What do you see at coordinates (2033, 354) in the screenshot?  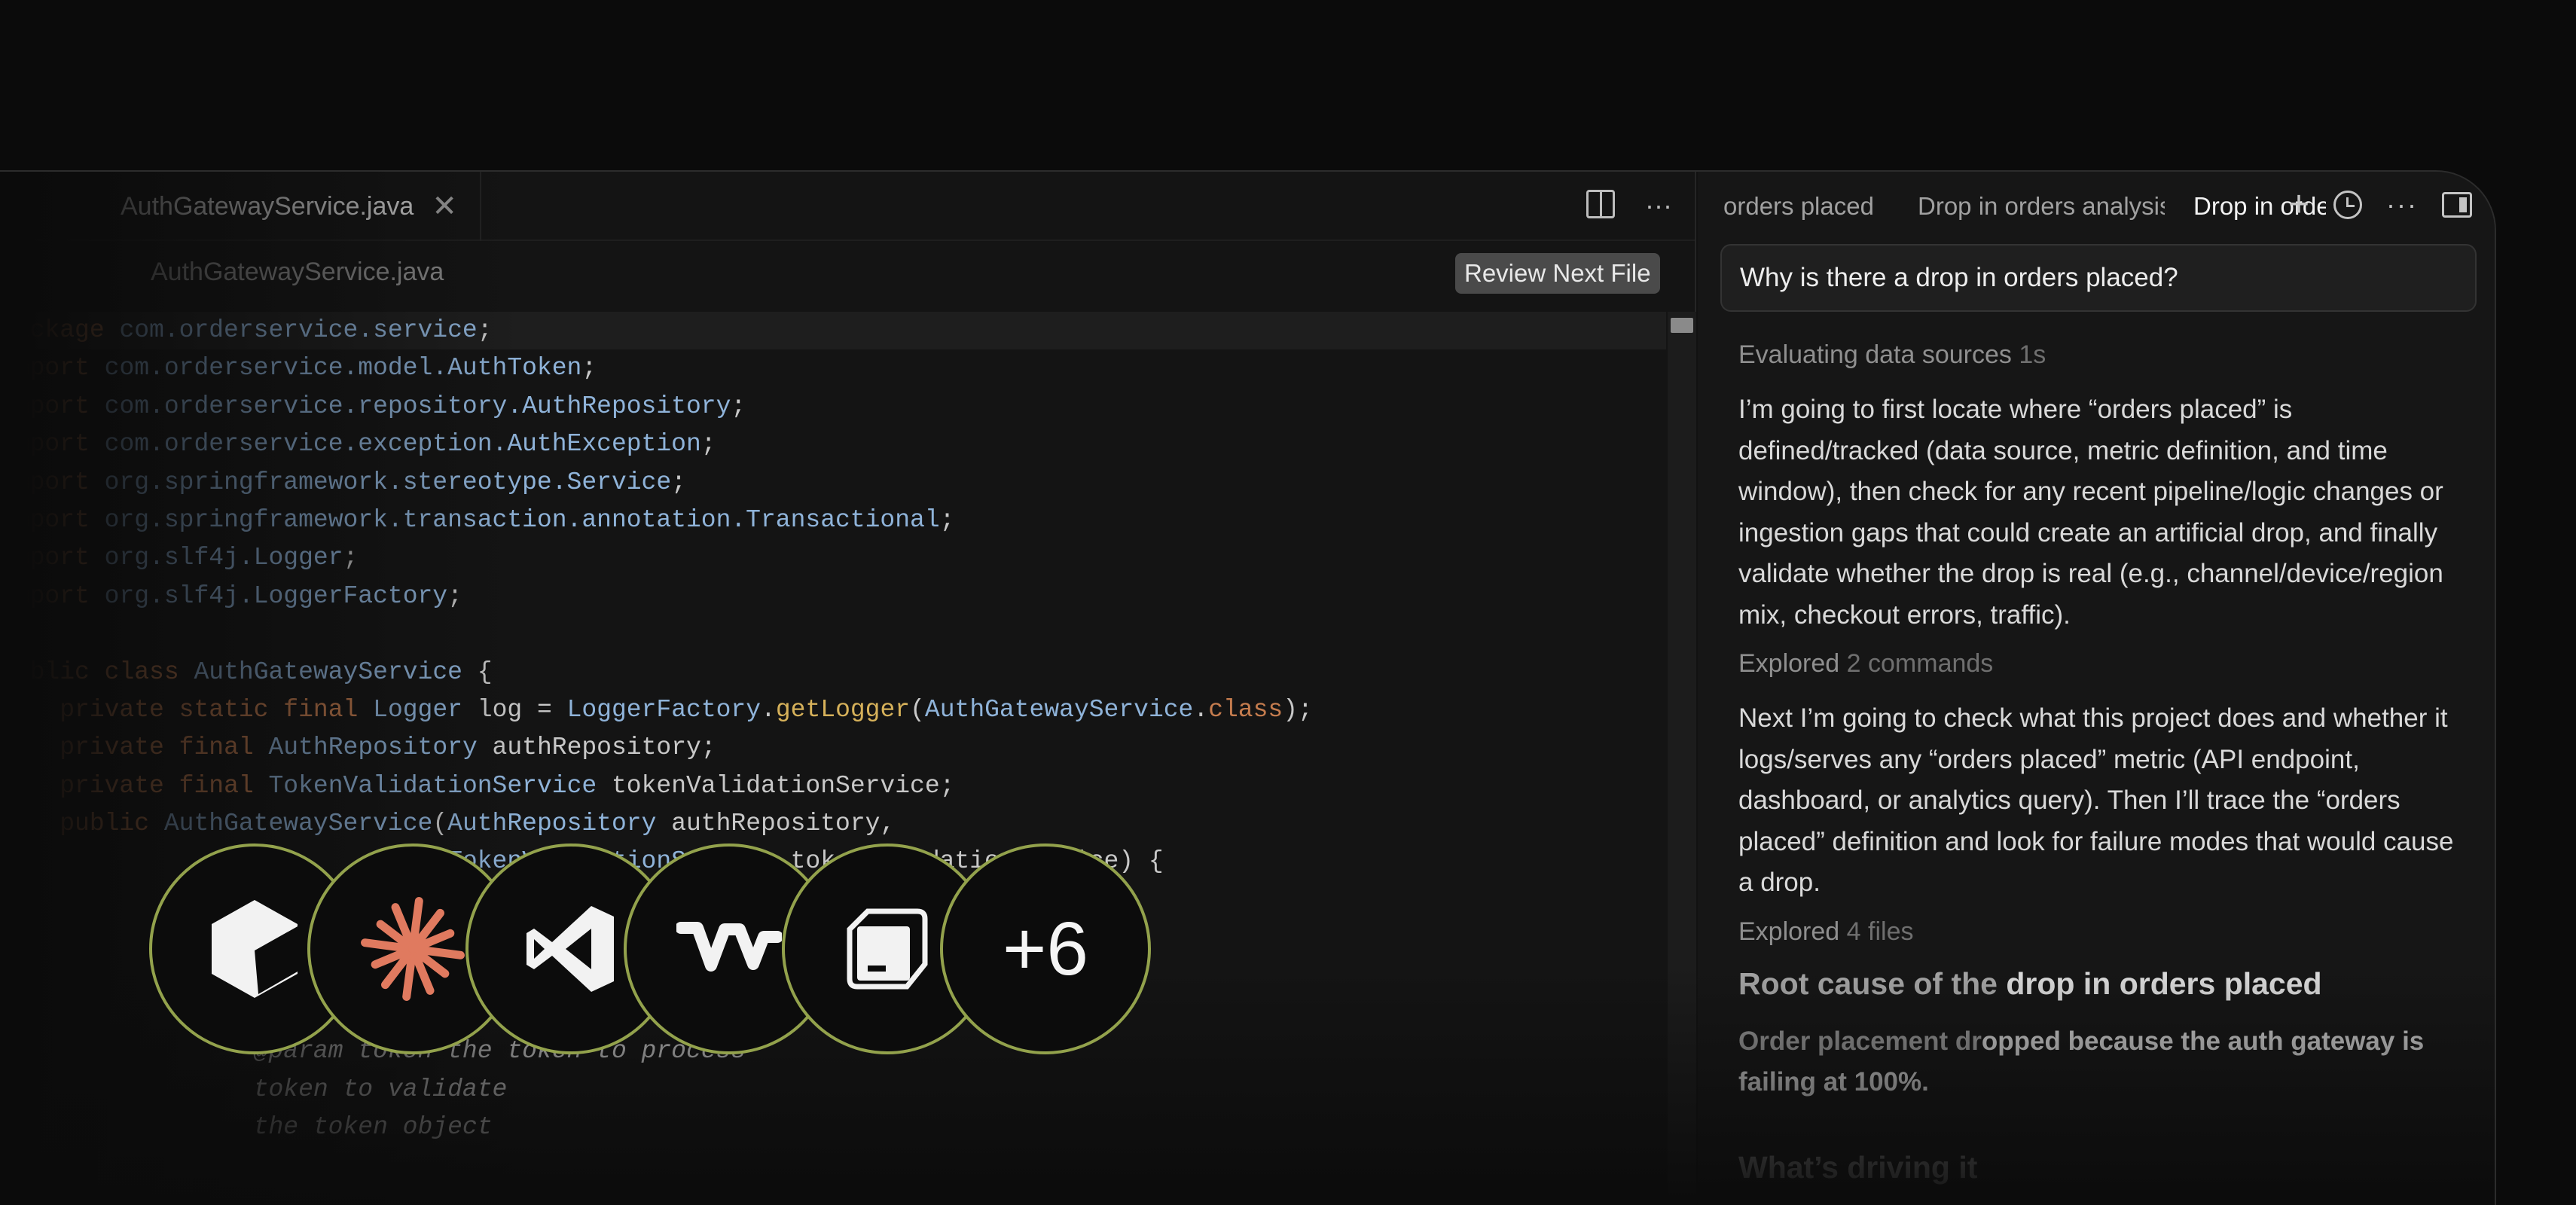 I see `status-time: 1s` at bounding box center [2033, 354].